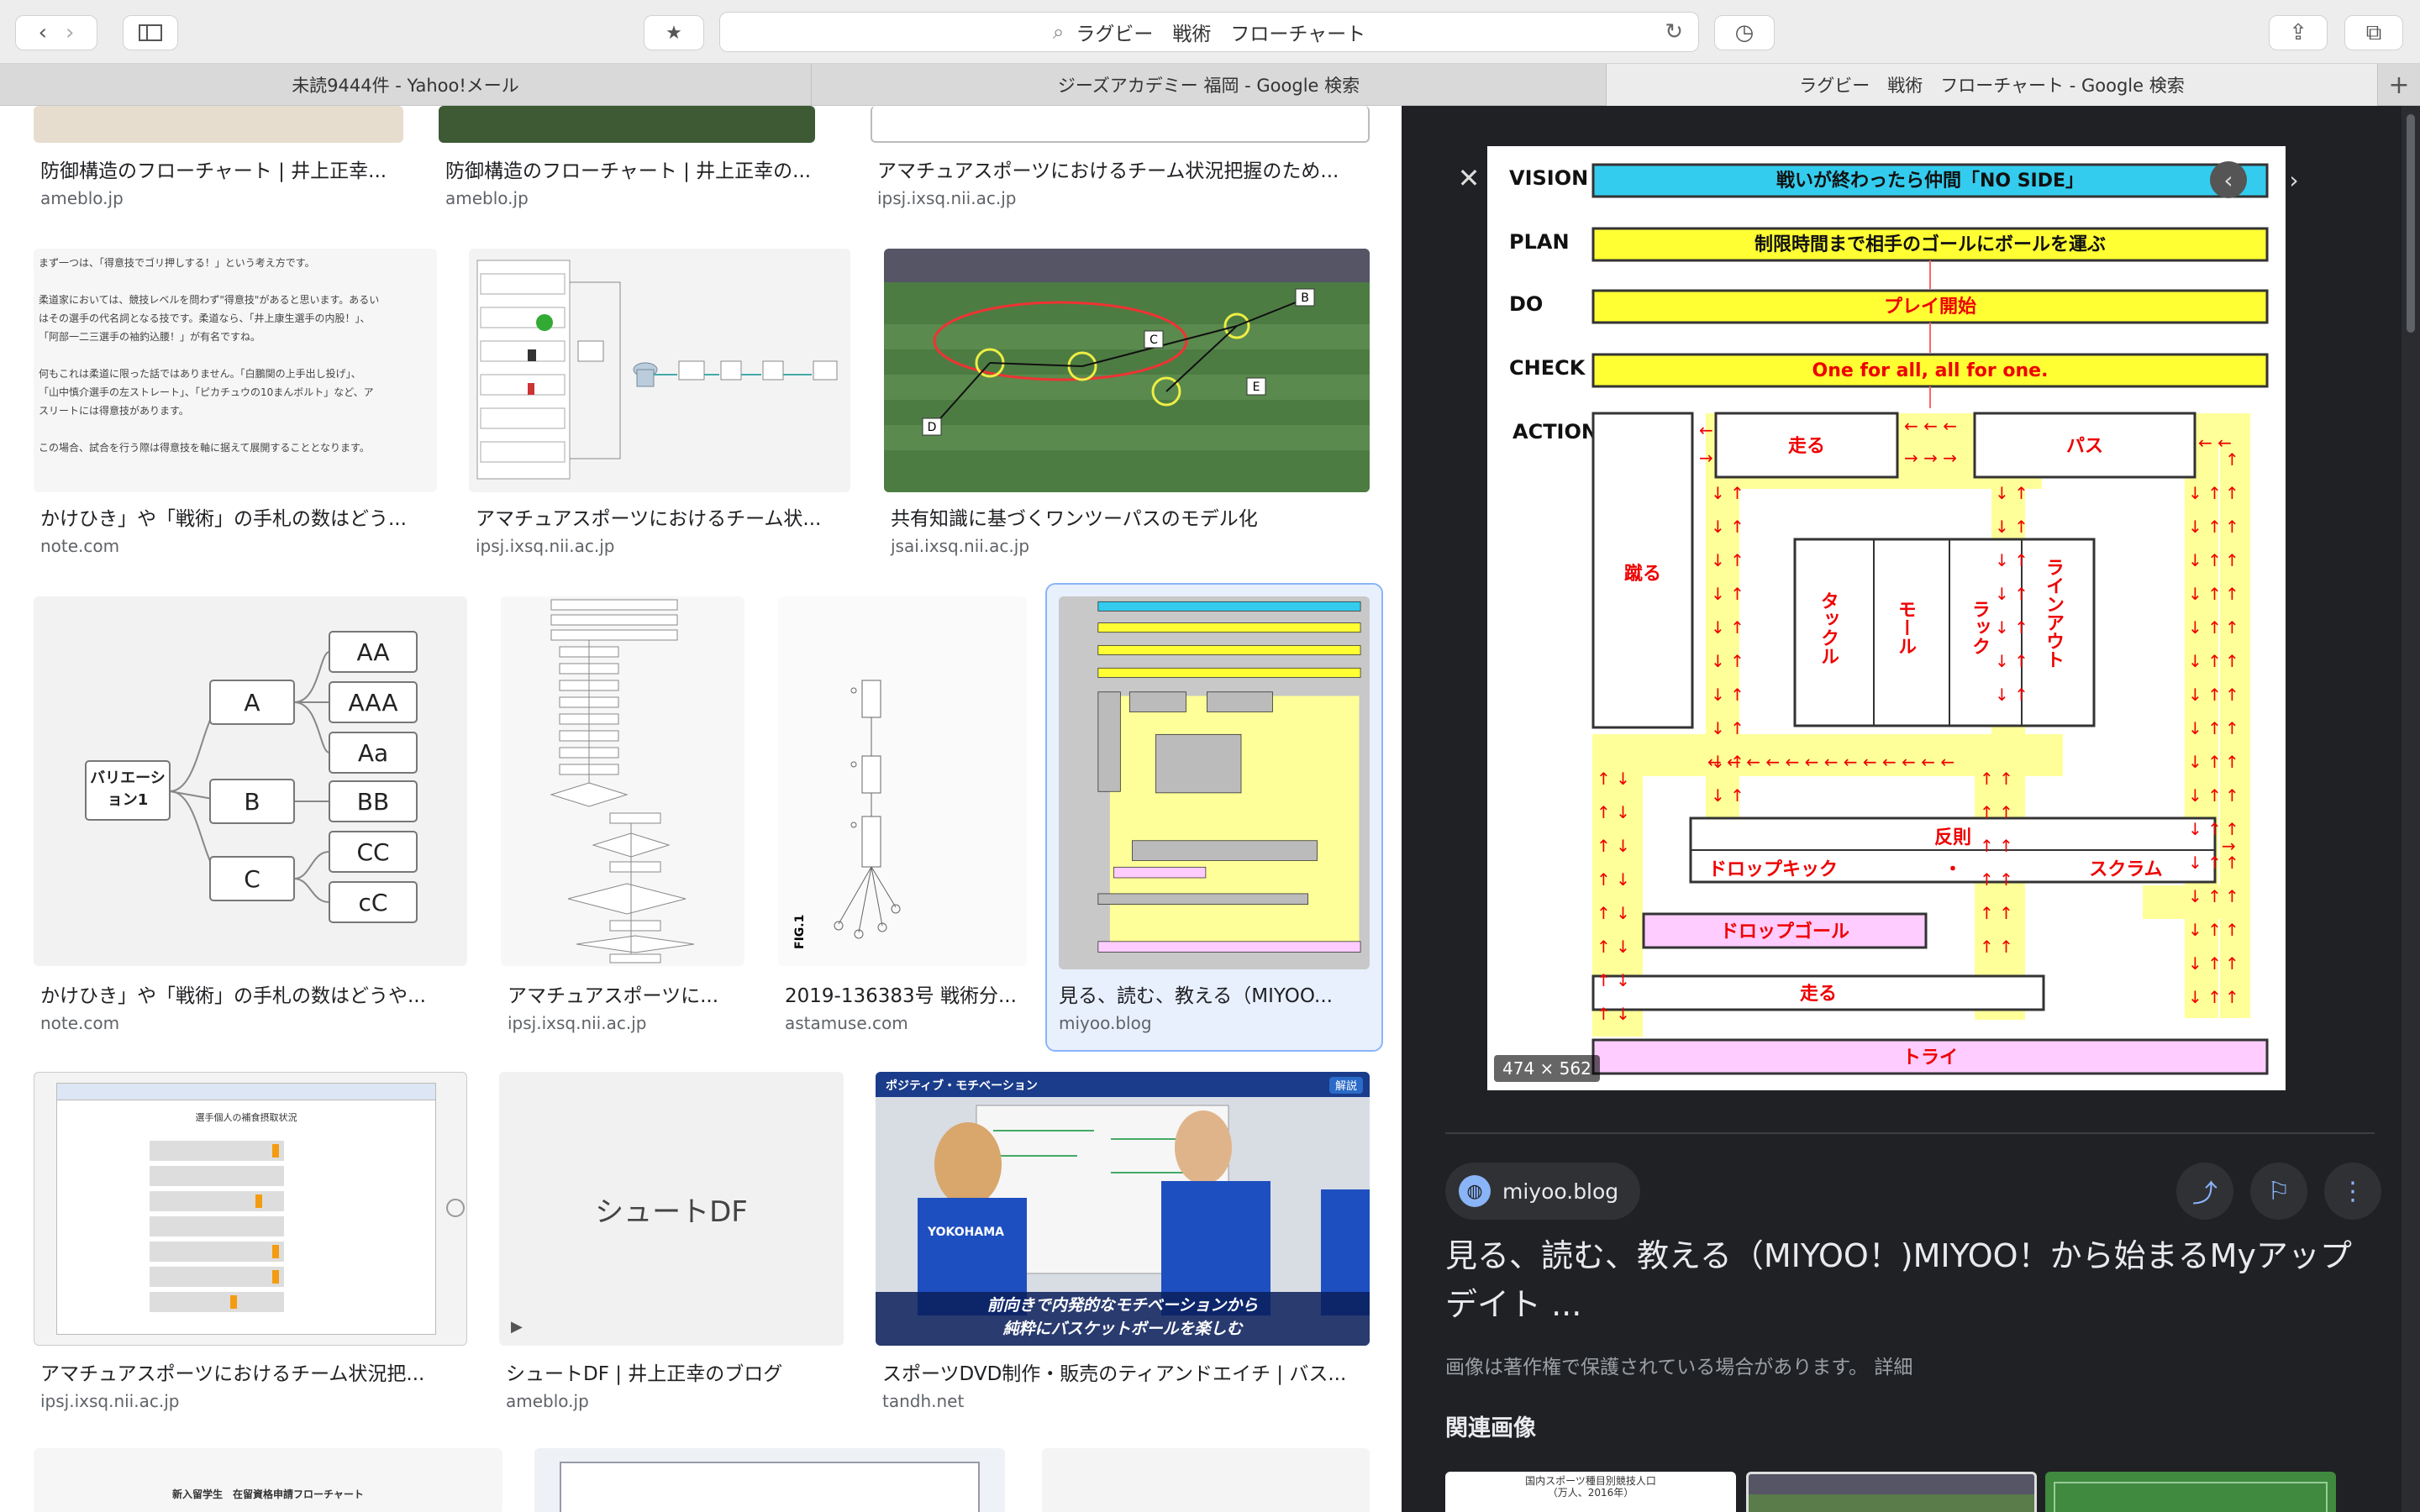 The width and height of the screenshot is (2420, 1512). I want to click on favorites-button: ★, so click(674, 32).